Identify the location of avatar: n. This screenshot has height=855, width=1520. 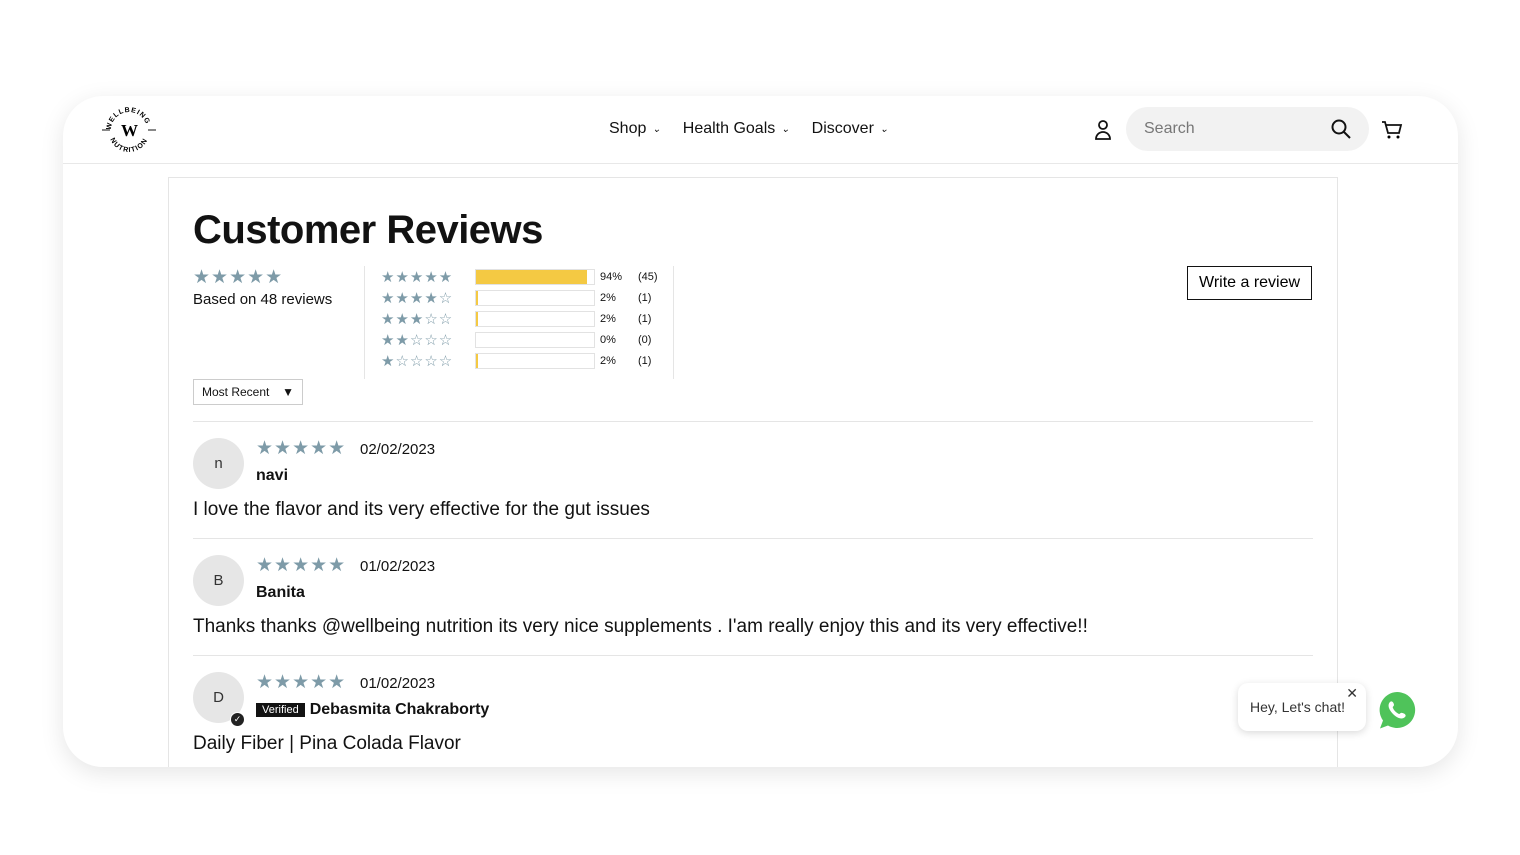
(218, 463).